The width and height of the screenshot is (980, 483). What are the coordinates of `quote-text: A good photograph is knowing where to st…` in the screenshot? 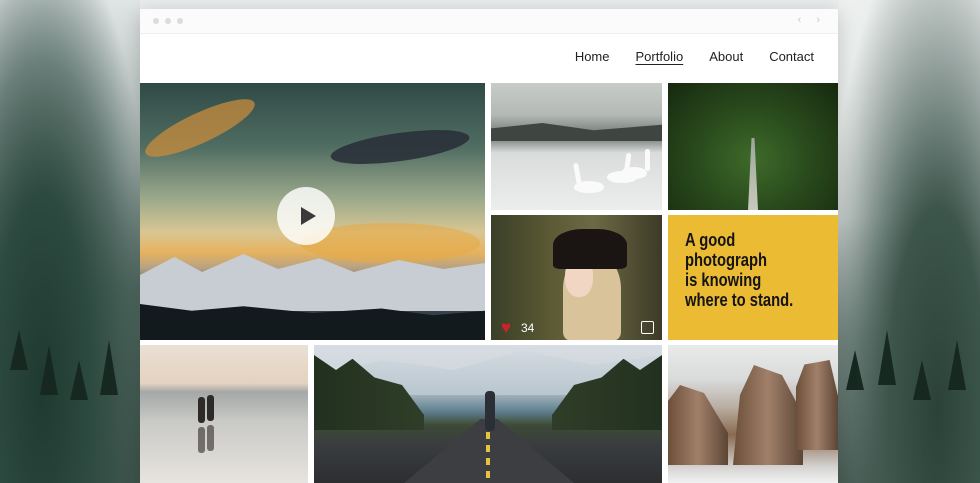 It's located at (739, 270).